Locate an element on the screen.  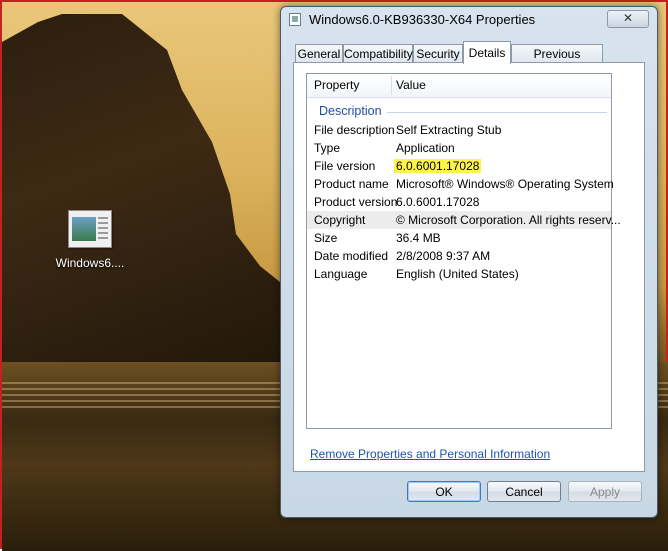
property-value: English (United States) is located at coordinates (457, 274).